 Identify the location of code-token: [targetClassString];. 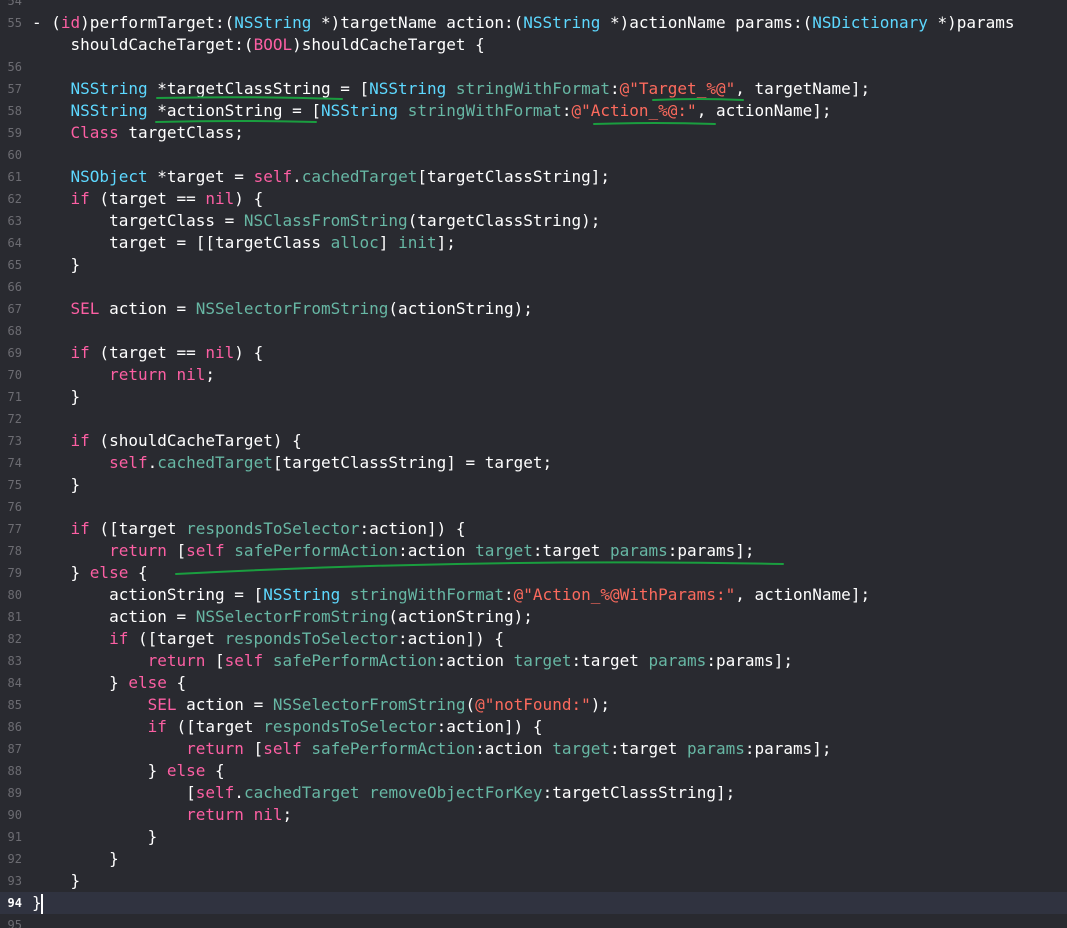
(513, 176).